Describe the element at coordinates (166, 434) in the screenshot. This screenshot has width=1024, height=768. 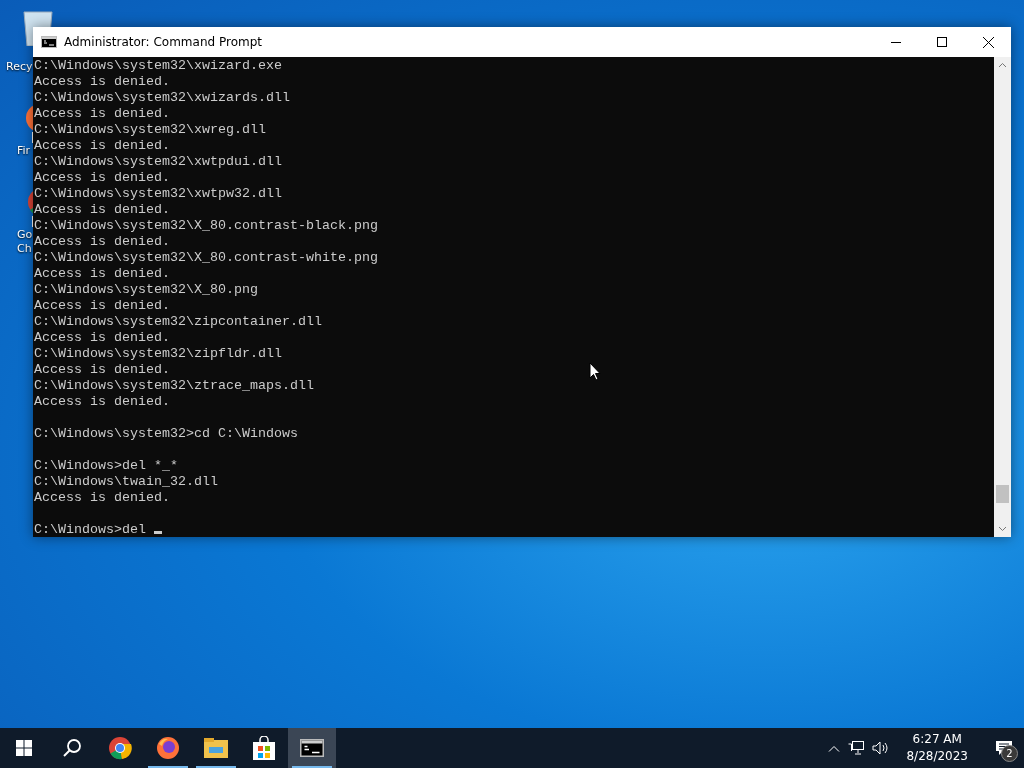
I see `console-line: C:\Windows\system32>cd C:\Windows` at that location.